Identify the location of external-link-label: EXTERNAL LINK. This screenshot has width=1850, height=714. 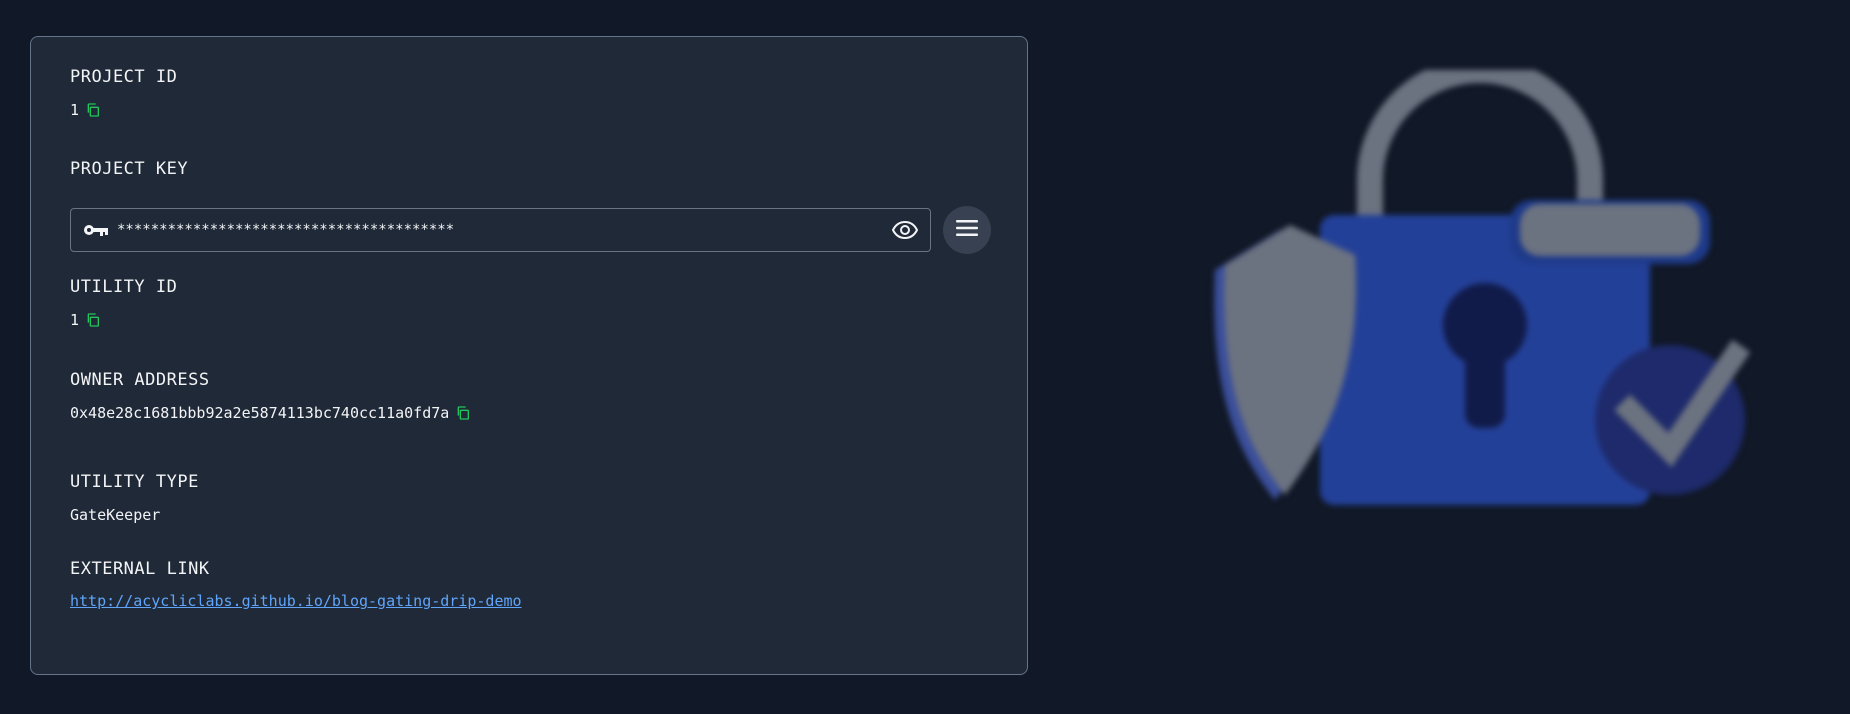
(140, 569).